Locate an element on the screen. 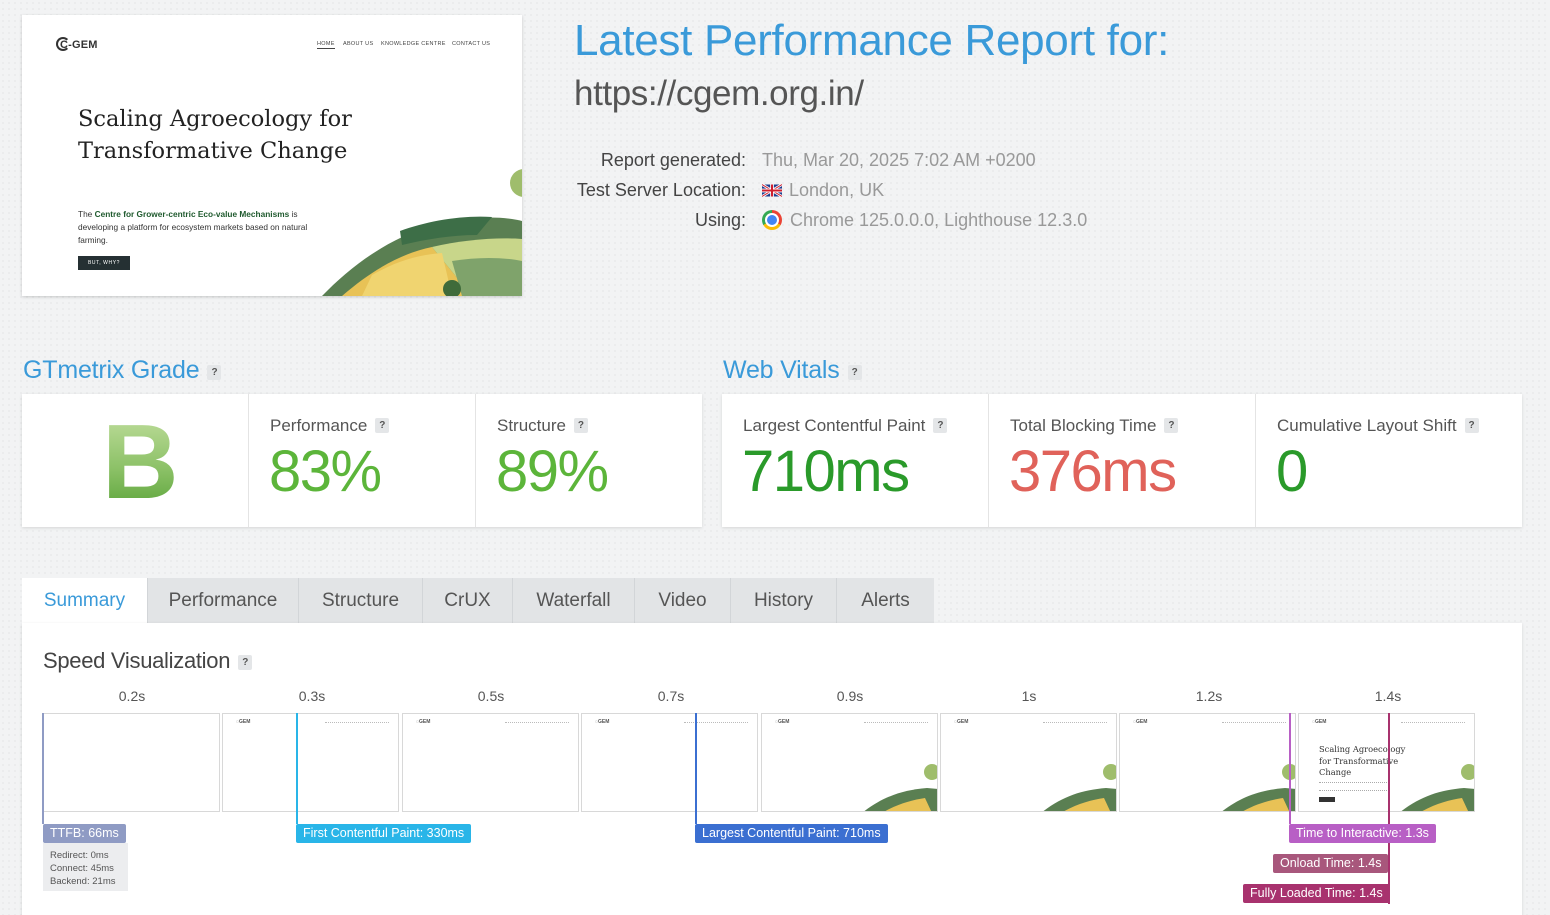 Image resolution: width=1550 pixels, height=915 pixels. site-nav-contact: CONTACT US is located at coordinates (471, 44).